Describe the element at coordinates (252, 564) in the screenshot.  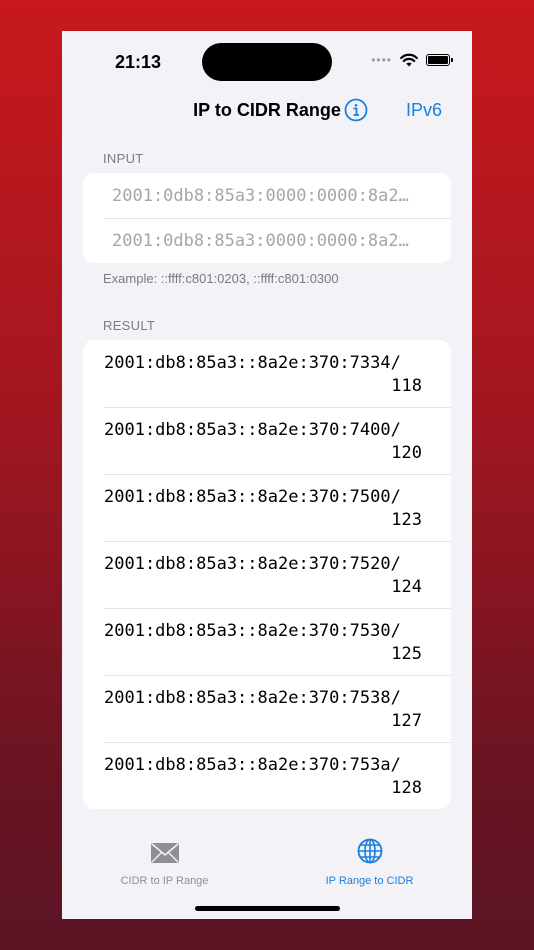
I see `result-address: 2001:db8:85a3::8a2e:370:7520/` at that location.